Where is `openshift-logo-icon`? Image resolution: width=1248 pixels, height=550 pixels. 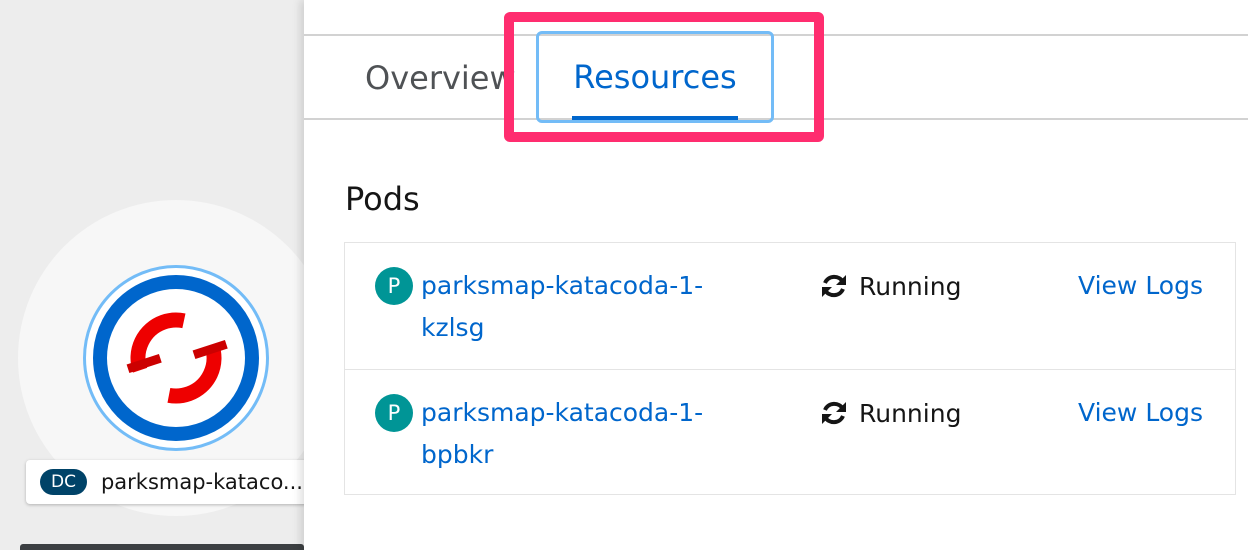 openshift-logo-icon is located at coordinates (177, 358).